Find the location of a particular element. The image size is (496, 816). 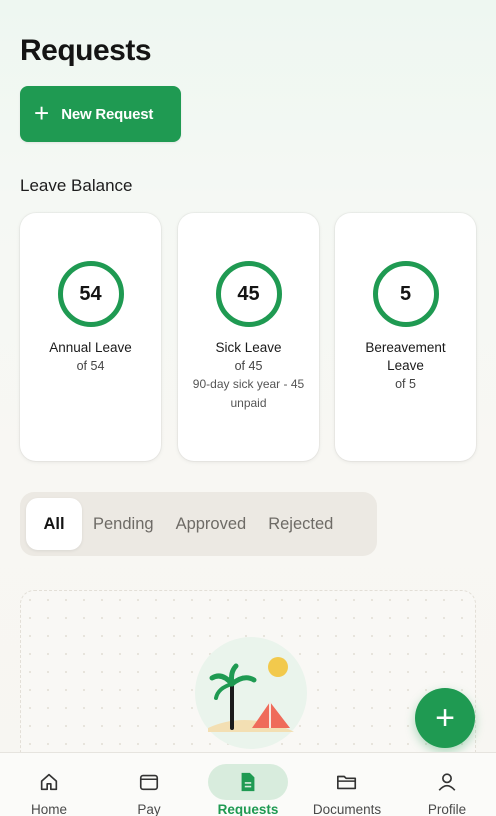

nav-item-documents: Documents is located at coordinates (347, 784).